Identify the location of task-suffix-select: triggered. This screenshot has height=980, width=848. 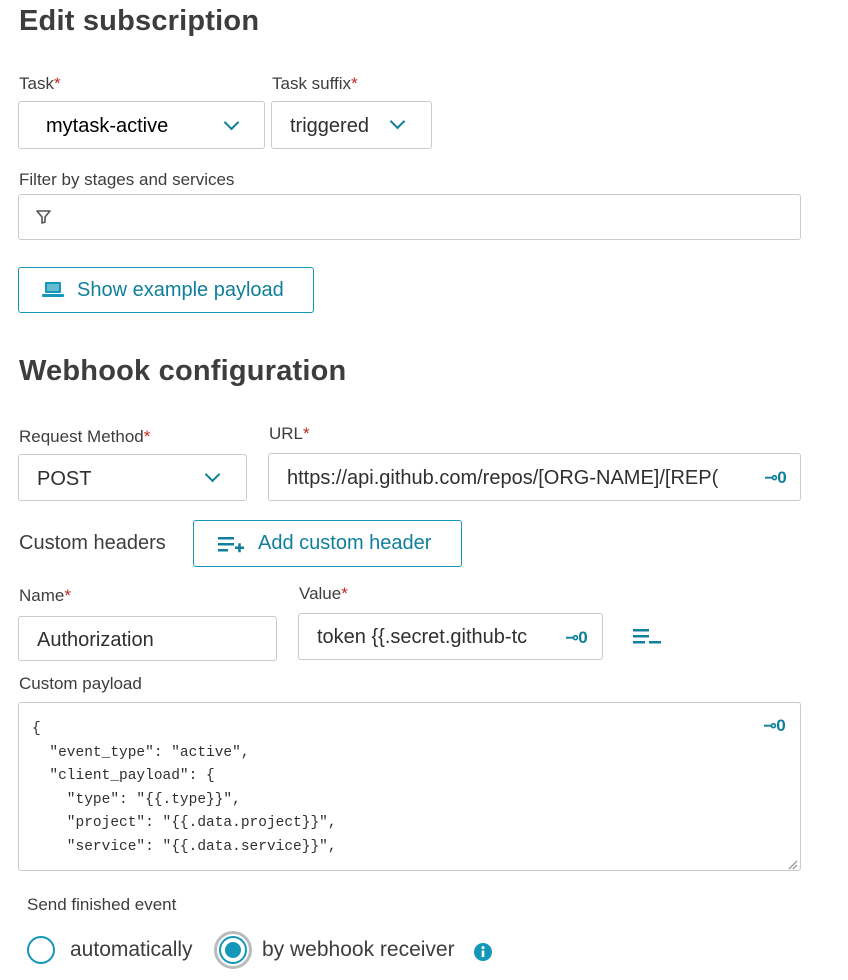
(351, 125).